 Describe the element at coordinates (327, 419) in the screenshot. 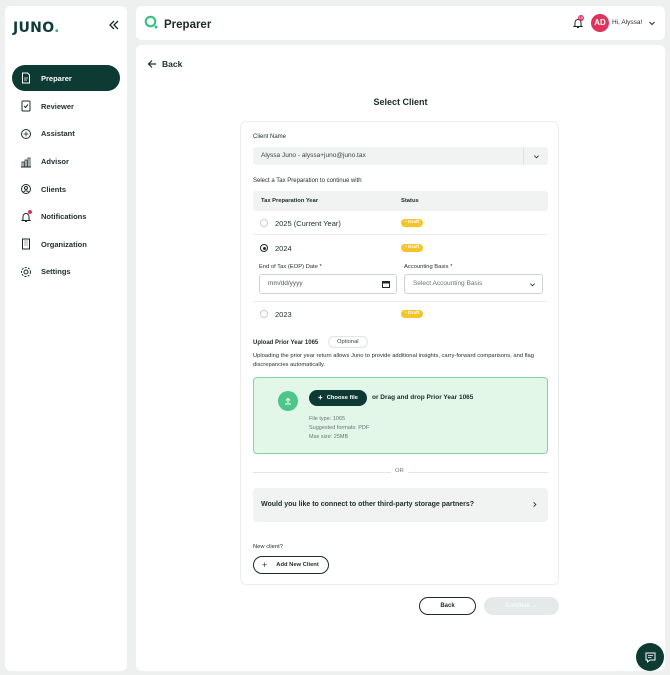

I see `file-type-text: File type: 1065` at that location.